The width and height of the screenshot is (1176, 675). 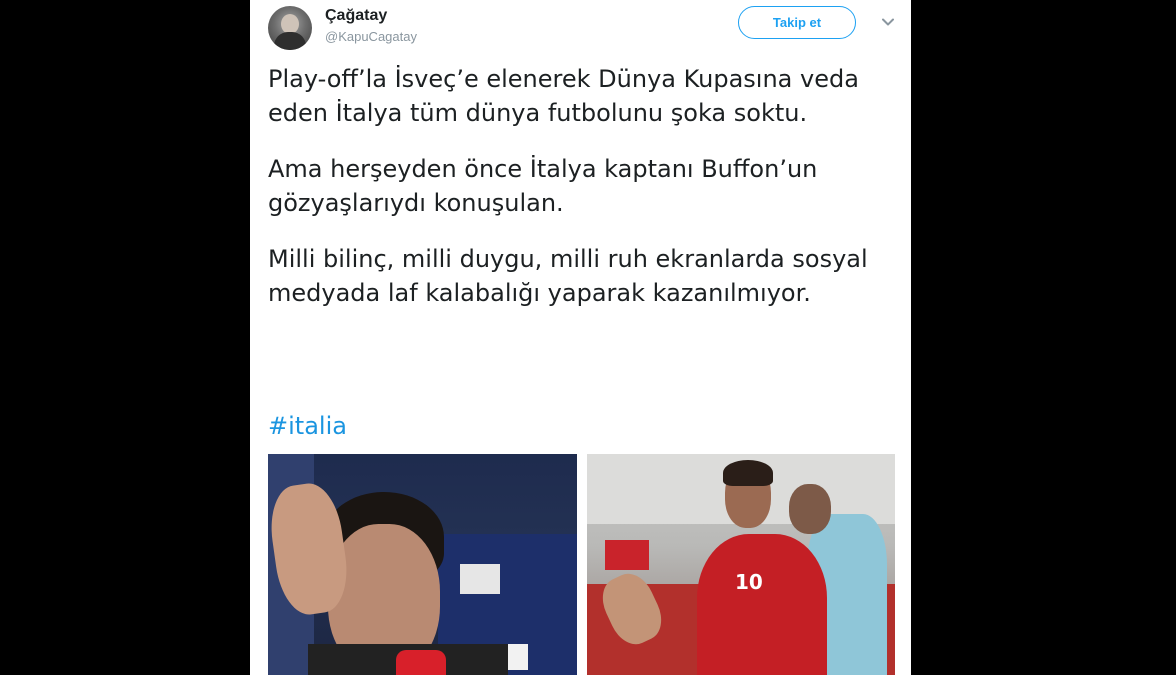 What do you see at coordinates (748, 473) in the screenshot?
I see `photo-player-hair` at bounding box center [748, 473].